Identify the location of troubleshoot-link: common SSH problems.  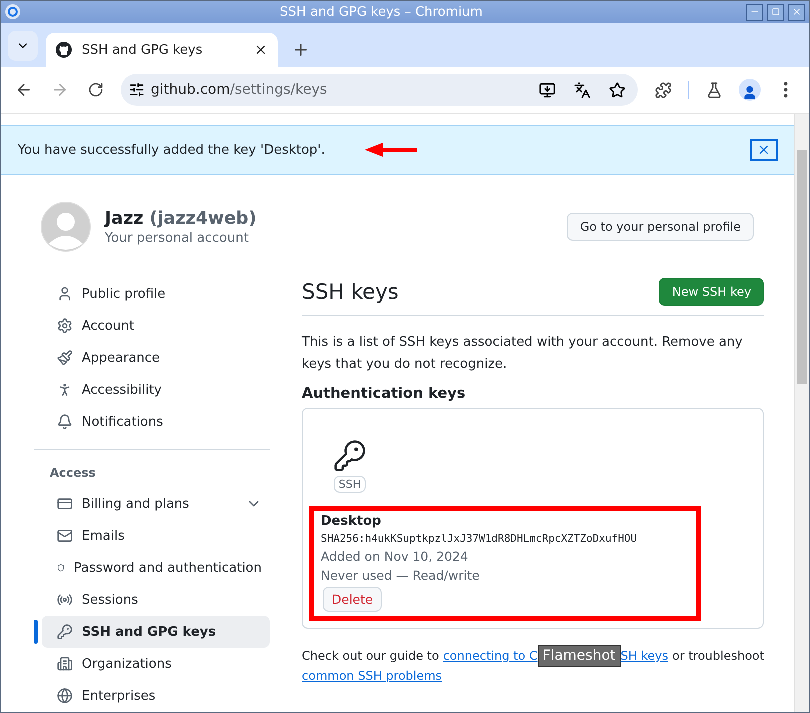
(372, 676).